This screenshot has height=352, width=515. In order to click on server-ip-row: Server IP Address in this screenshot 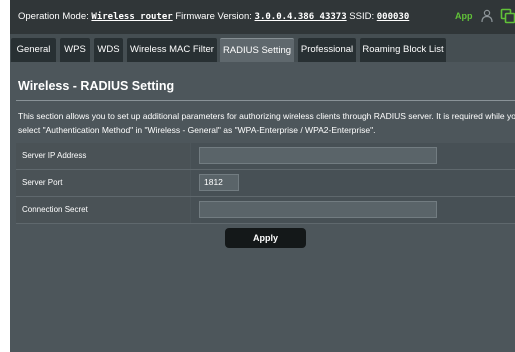, I will do `click(265, 156)`.